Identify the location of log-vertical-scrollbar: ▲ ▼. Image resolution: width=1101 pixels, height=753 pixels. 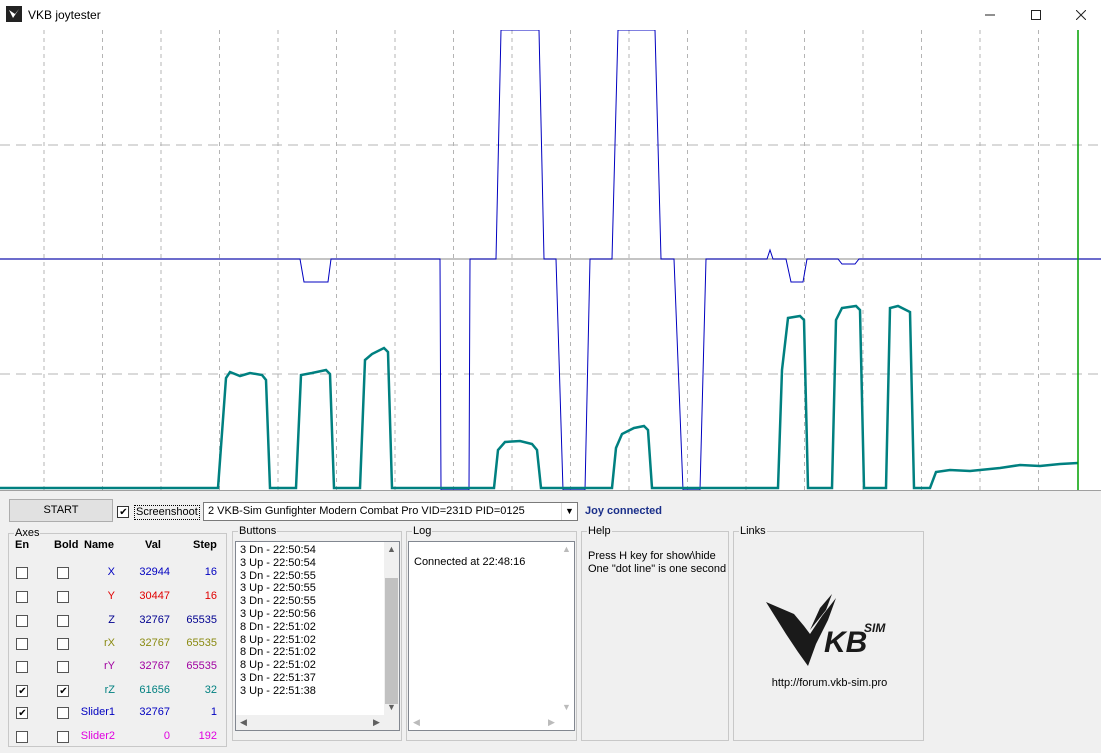
(566, 628).